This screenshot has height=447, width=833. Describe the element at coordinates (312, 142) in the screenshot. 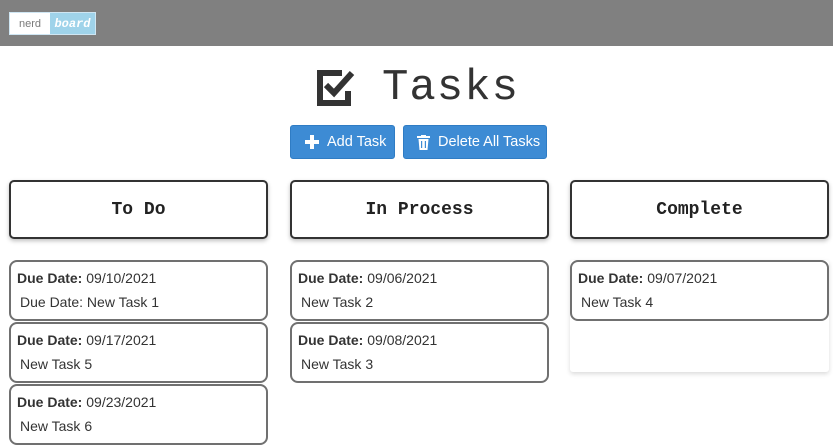

I see `plus-icon` at that location.